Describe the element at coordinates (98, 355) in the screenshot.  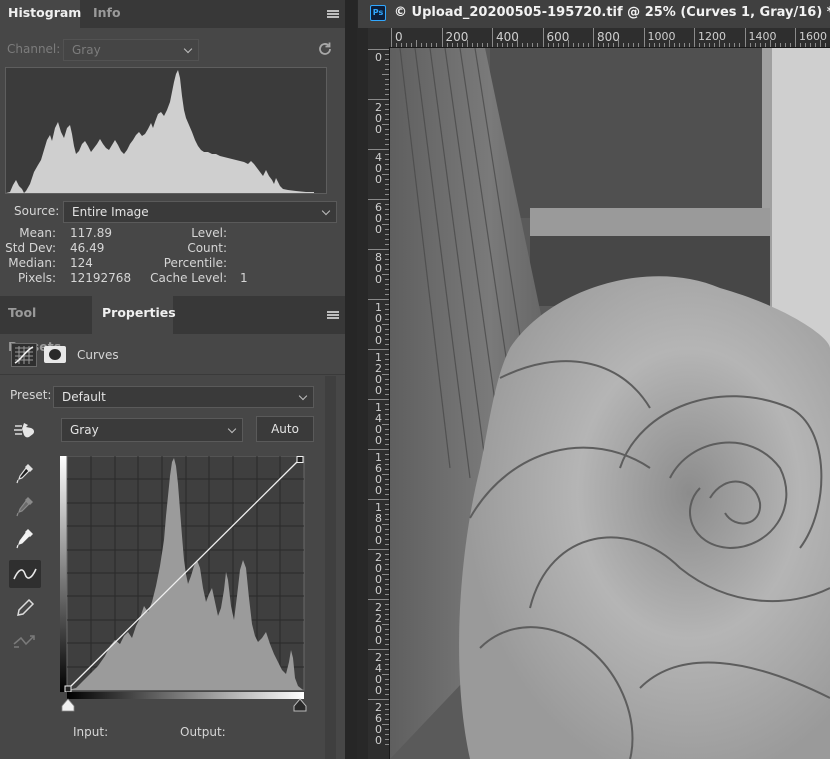
I see `adjustment-title: Curves` at that location.